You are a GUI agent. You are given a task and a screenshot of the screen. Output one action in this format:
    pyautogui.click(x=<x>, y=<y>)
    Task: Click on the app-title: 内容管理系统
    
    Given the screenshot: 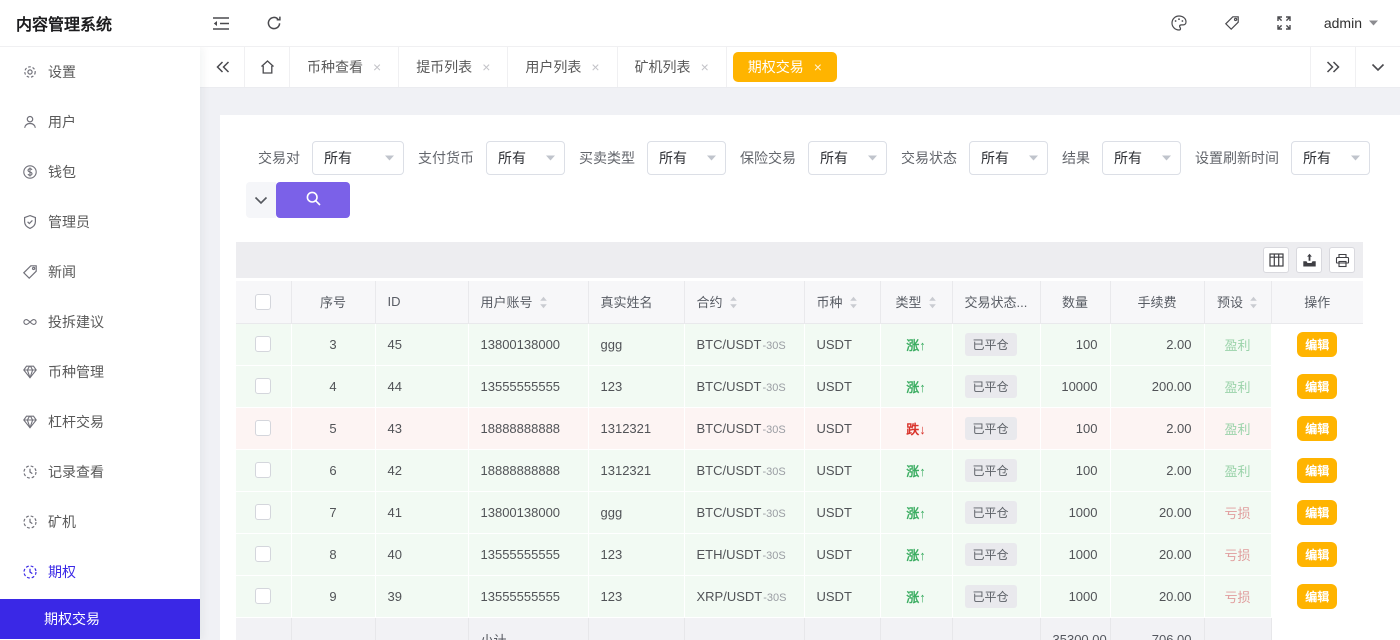 What is the action you would take?
    pyautogui.click(x=64, y=25)
    